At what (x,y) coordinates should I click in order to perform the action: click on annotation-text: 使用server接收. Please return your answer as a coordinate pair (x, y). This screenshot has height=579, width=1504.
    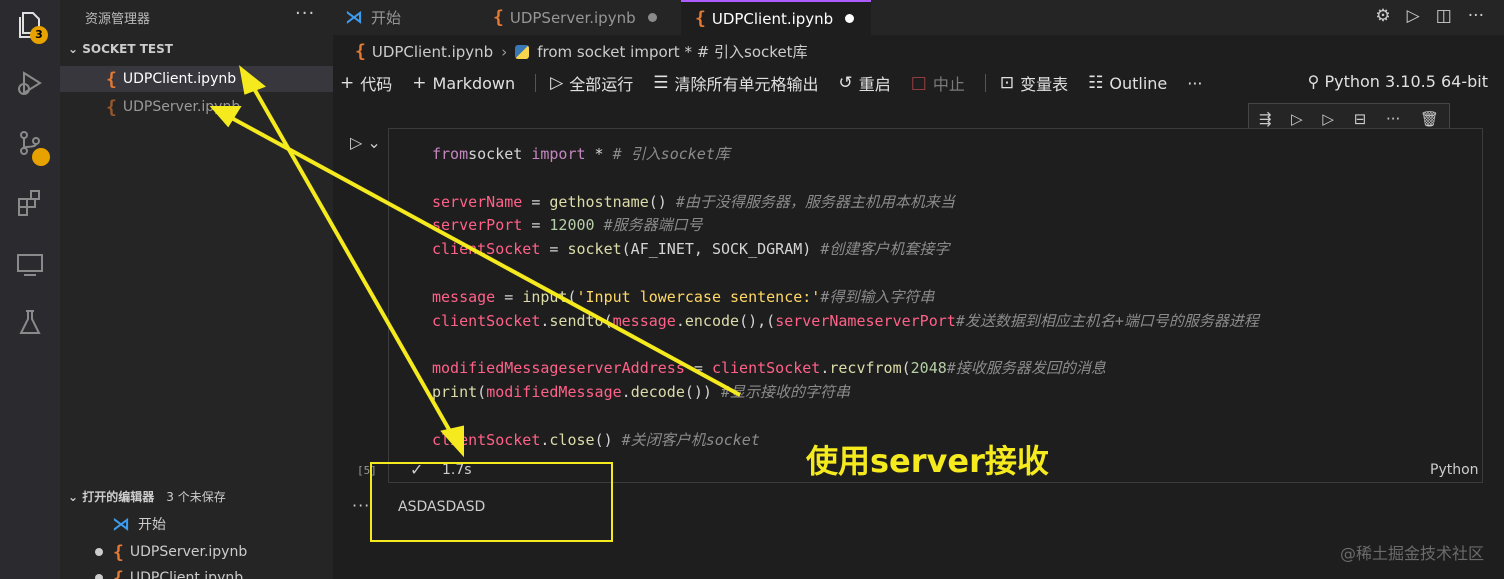
    Looking at the image, I should click on (927, 461).